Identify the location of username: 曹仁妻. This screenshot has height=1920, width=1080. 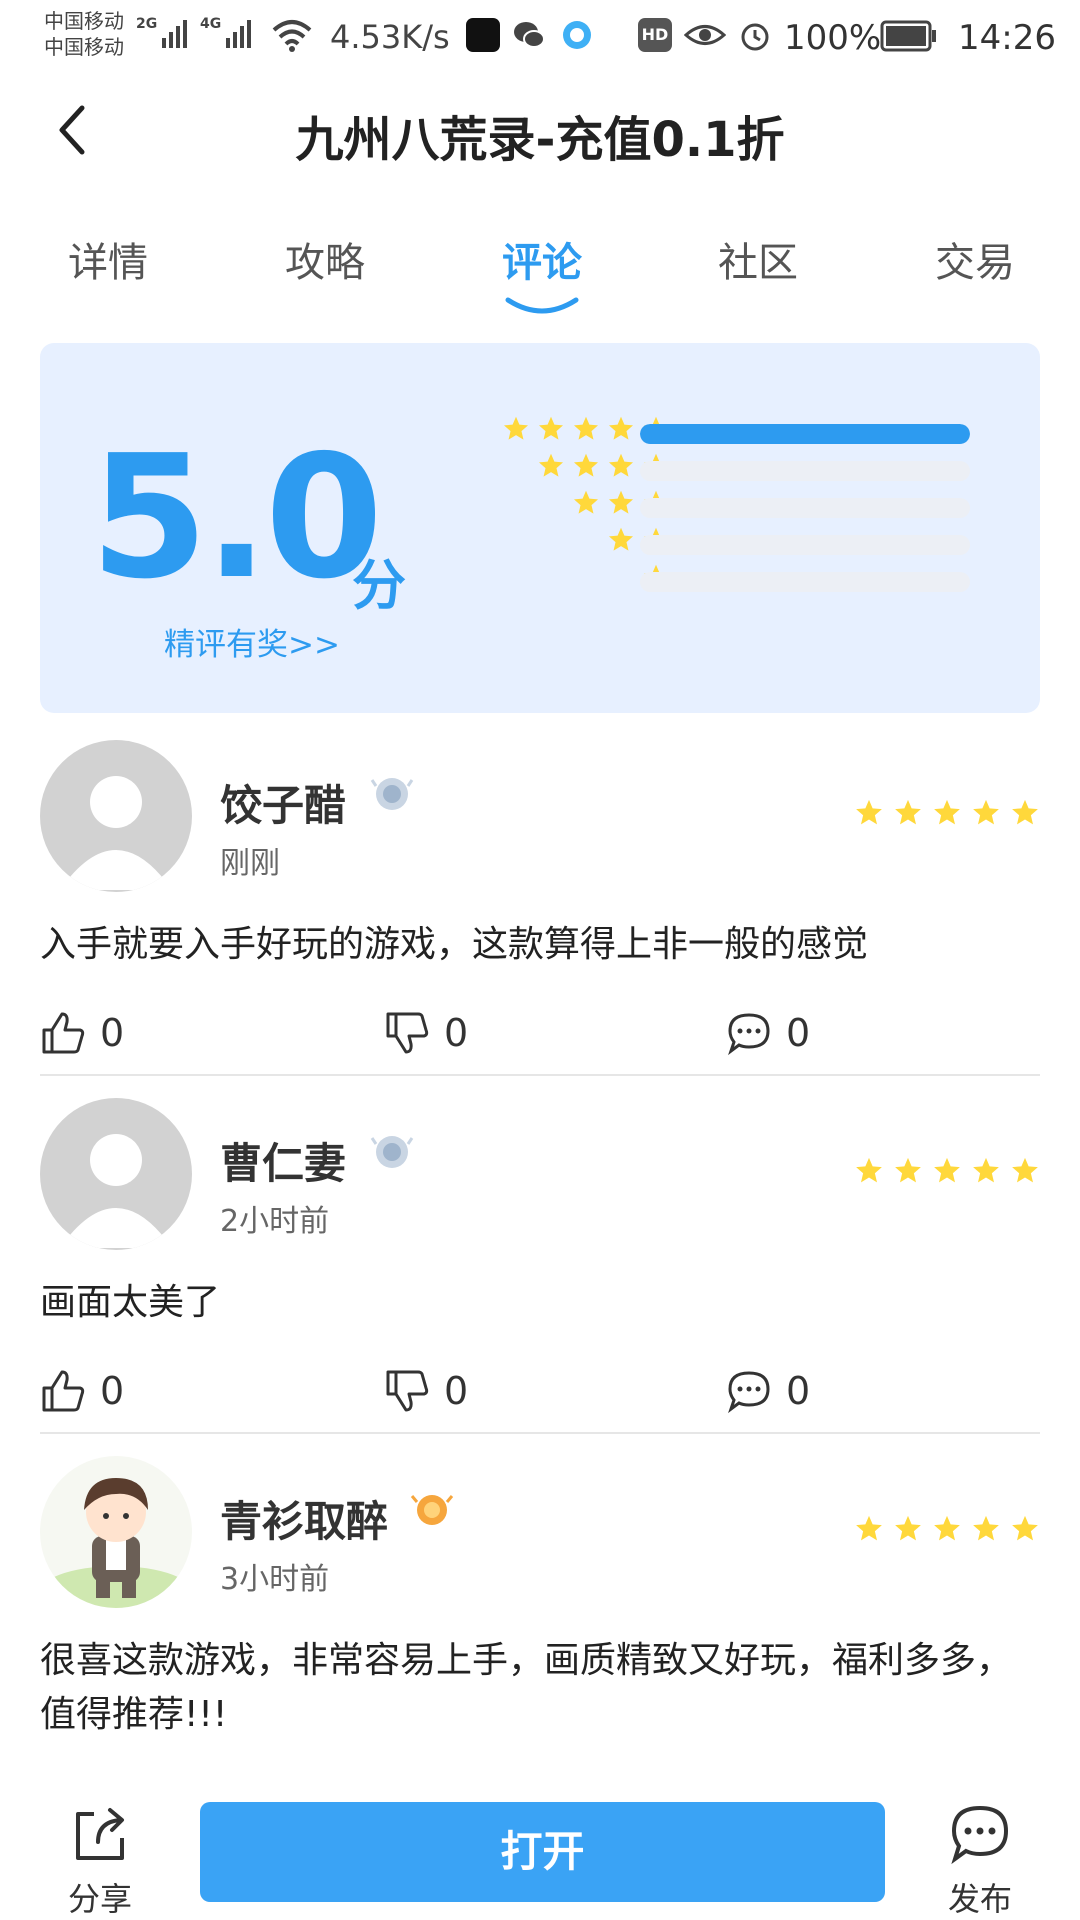
(283, 1160).